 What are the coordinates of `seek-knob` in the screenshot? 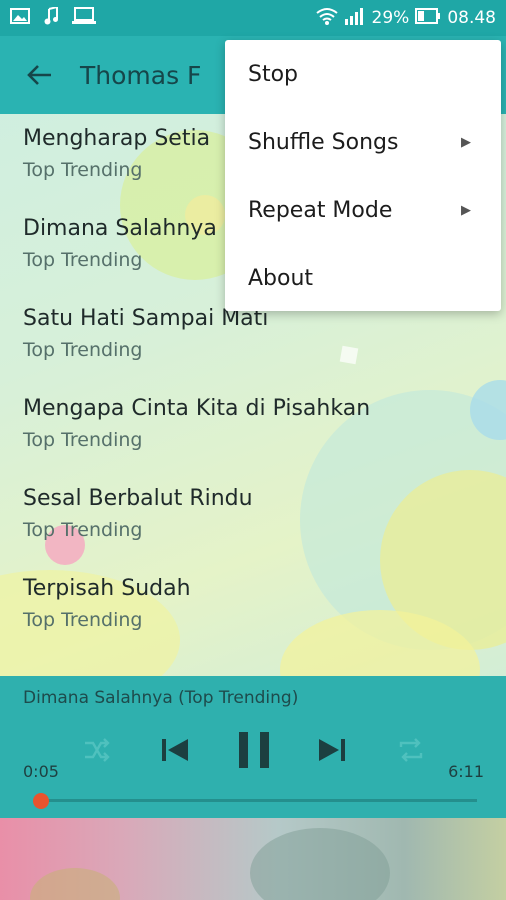 It's located at (41, 801).